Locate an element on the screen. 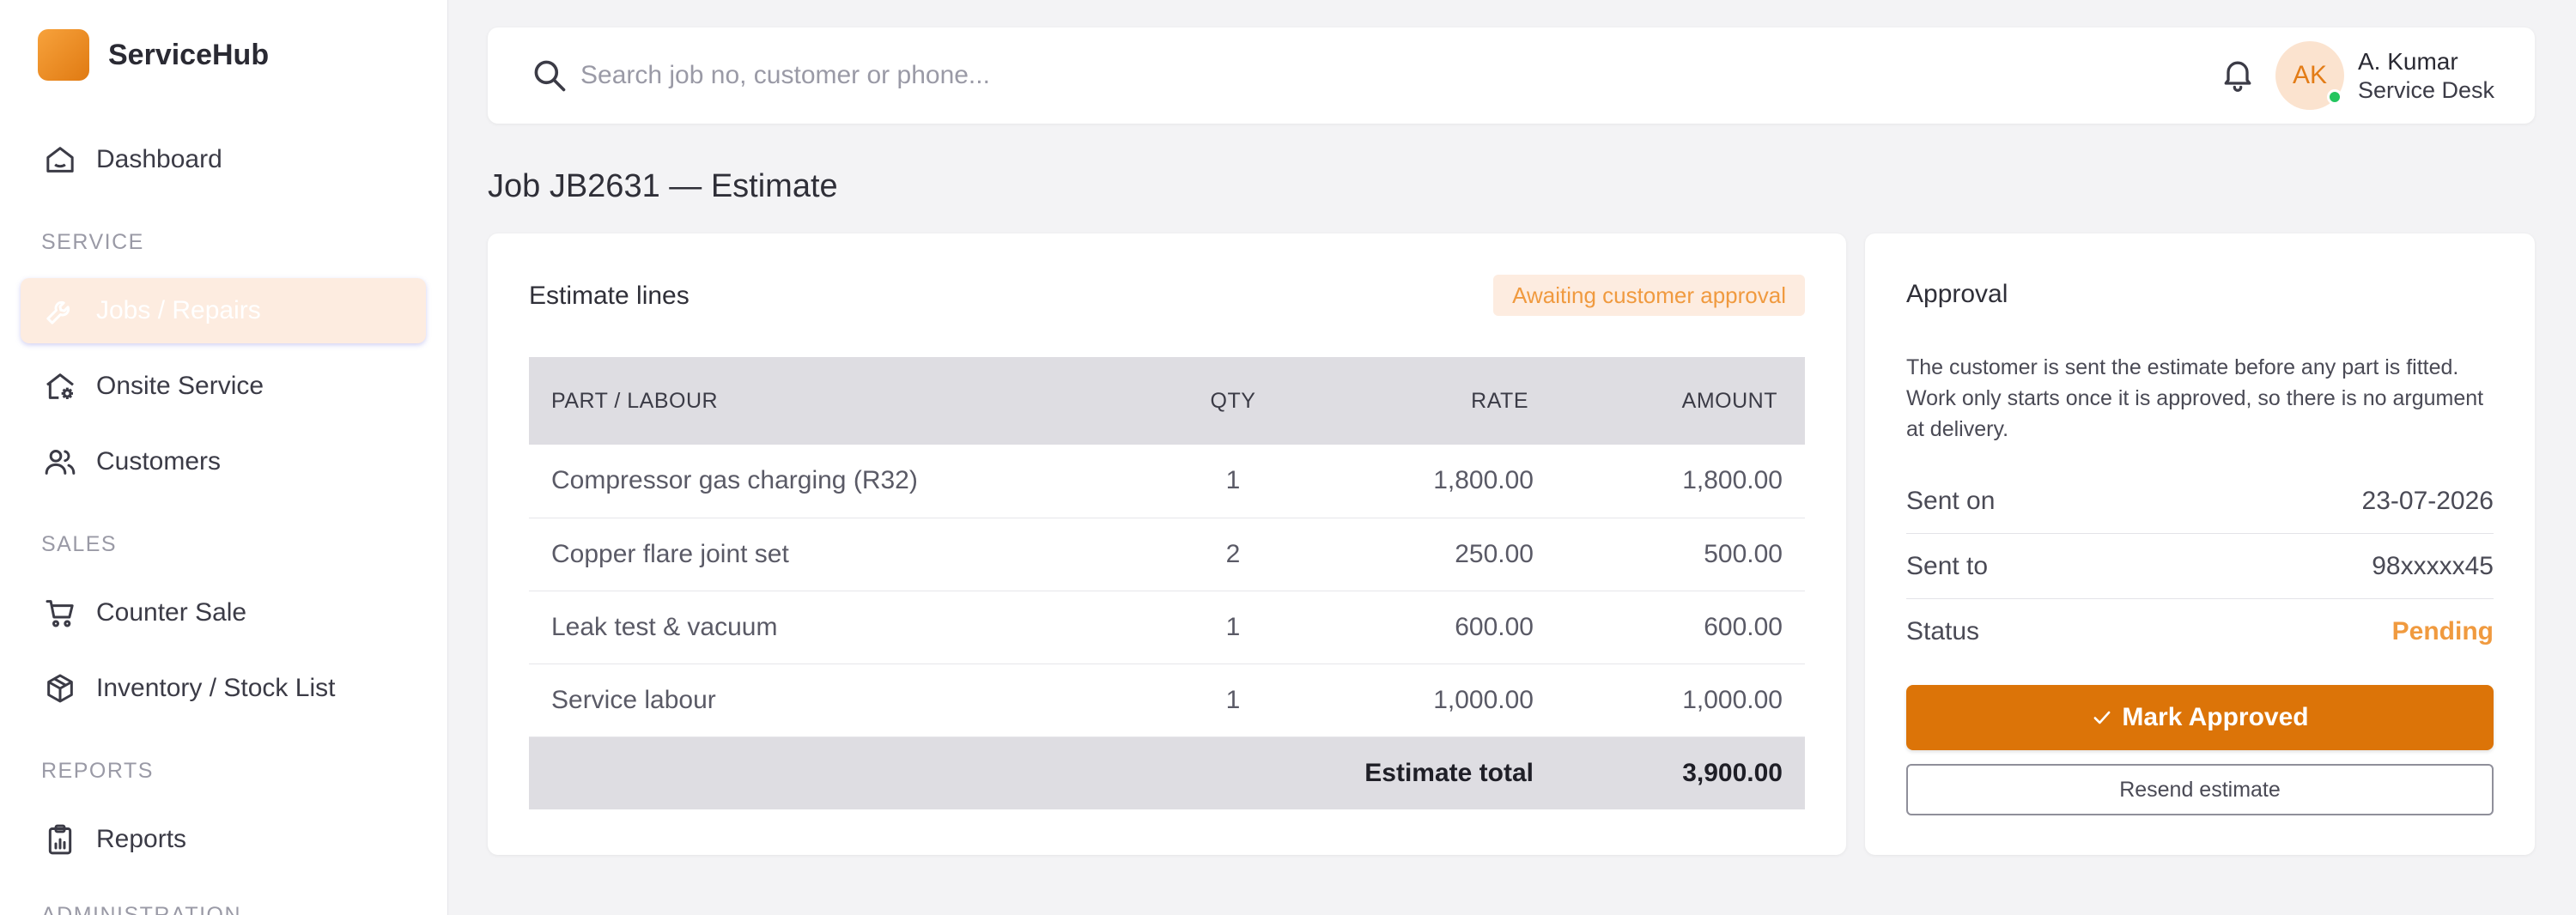 This screenshot has height=915, width=2576. brand-name: ServiceHub is located at coordinates (189, 55).